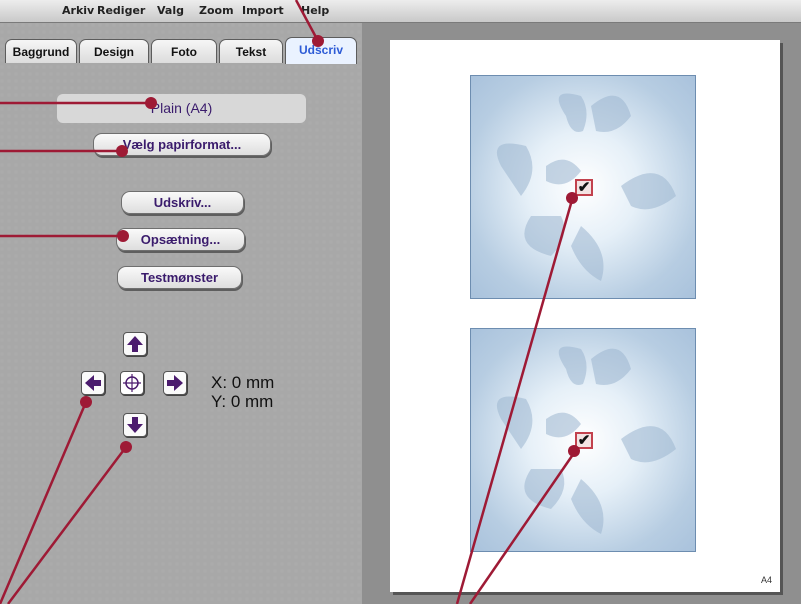 This screenshot has width=801, height=604. I want to click on callout-dot-choose-format, so click(122, 151).